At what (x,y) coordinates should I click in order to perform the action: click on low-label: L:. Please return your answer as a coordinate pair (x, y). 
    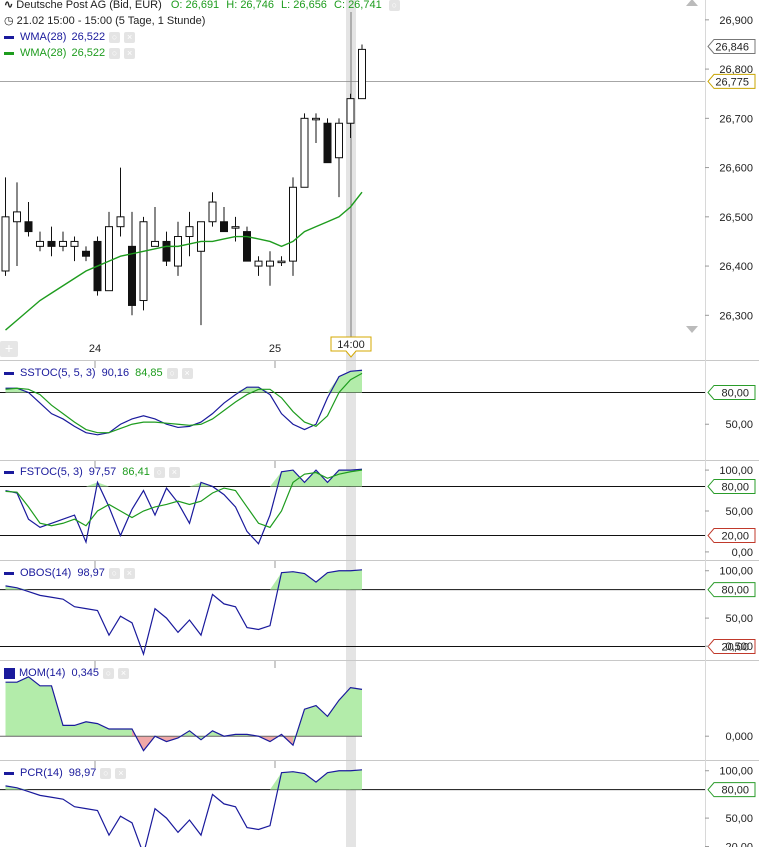
    Looking at the image, I should click on (286, 5).